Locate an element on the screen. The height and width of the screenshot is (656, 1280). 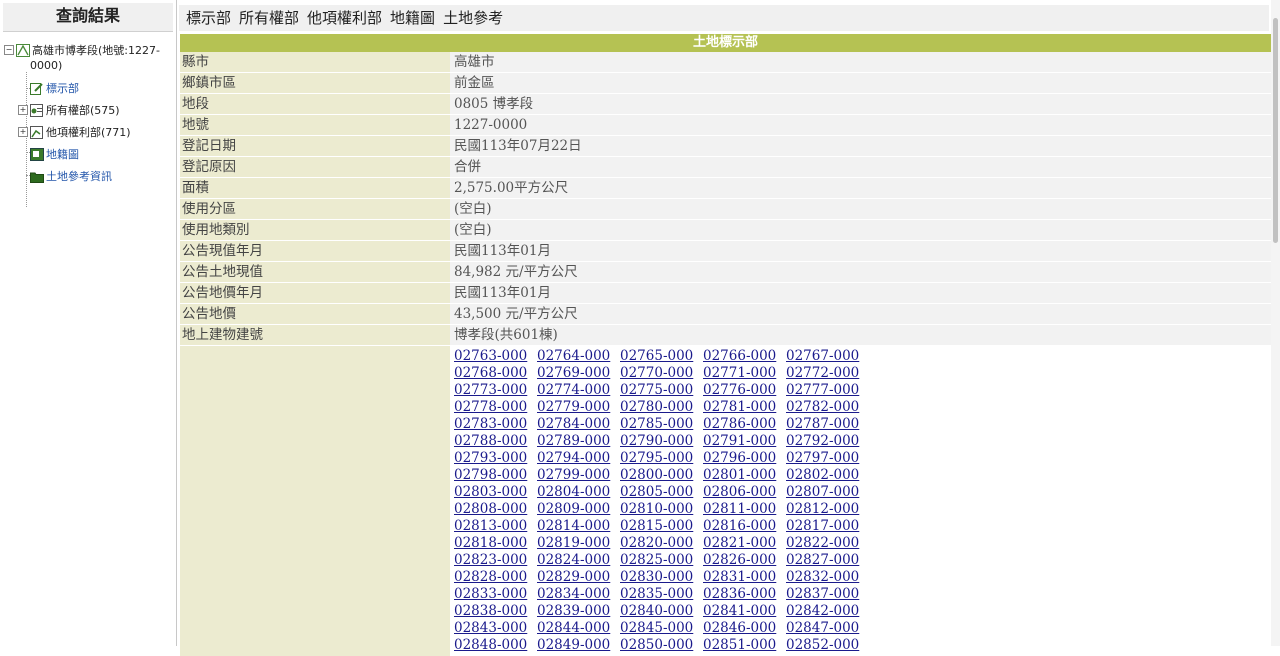
building-number-link: 02768-000 is located at coordinates (495, 373).